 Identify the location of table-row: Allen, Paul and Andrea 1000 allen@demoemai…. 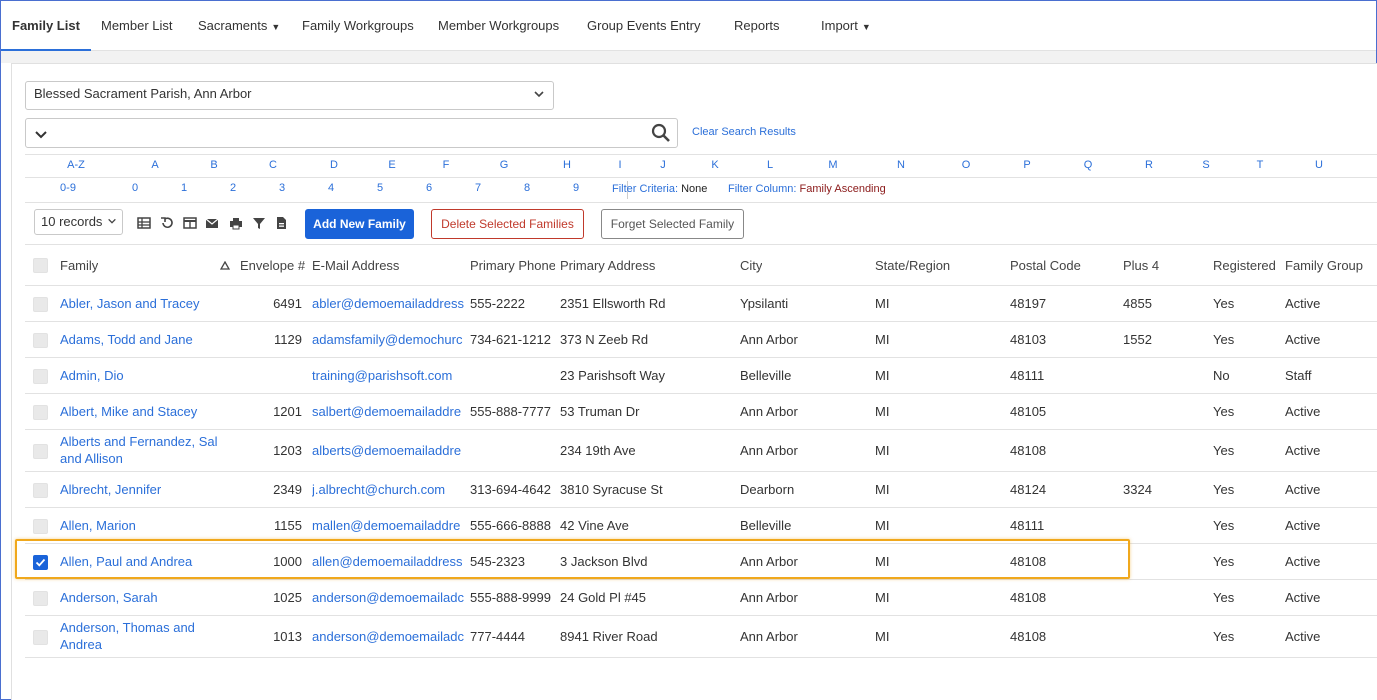
(701, 562).